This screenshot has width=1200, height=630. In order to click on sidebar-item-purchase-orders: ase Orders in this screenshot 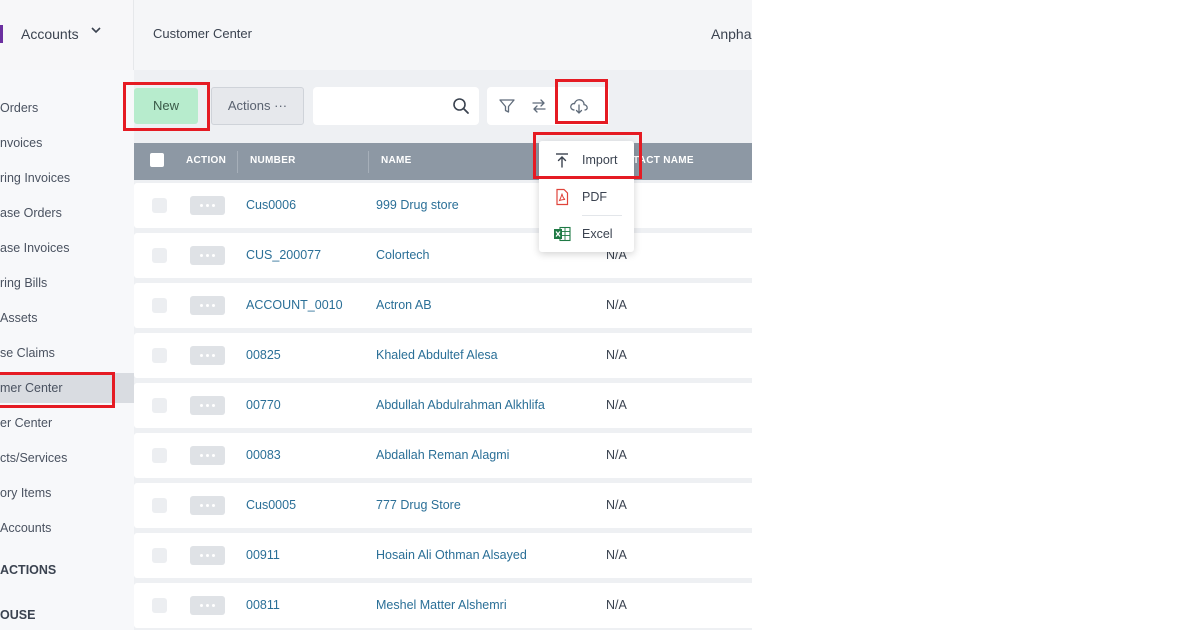, I will do `click(67, 213)`.